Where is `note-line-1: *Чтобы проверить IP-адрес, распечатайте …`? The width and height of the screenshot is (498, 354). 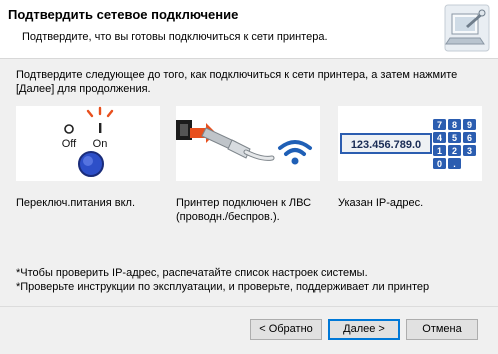
note-line-1: *Чтобы проверить IP-адрес, распечатайте … is located at coordinates (192, 273).